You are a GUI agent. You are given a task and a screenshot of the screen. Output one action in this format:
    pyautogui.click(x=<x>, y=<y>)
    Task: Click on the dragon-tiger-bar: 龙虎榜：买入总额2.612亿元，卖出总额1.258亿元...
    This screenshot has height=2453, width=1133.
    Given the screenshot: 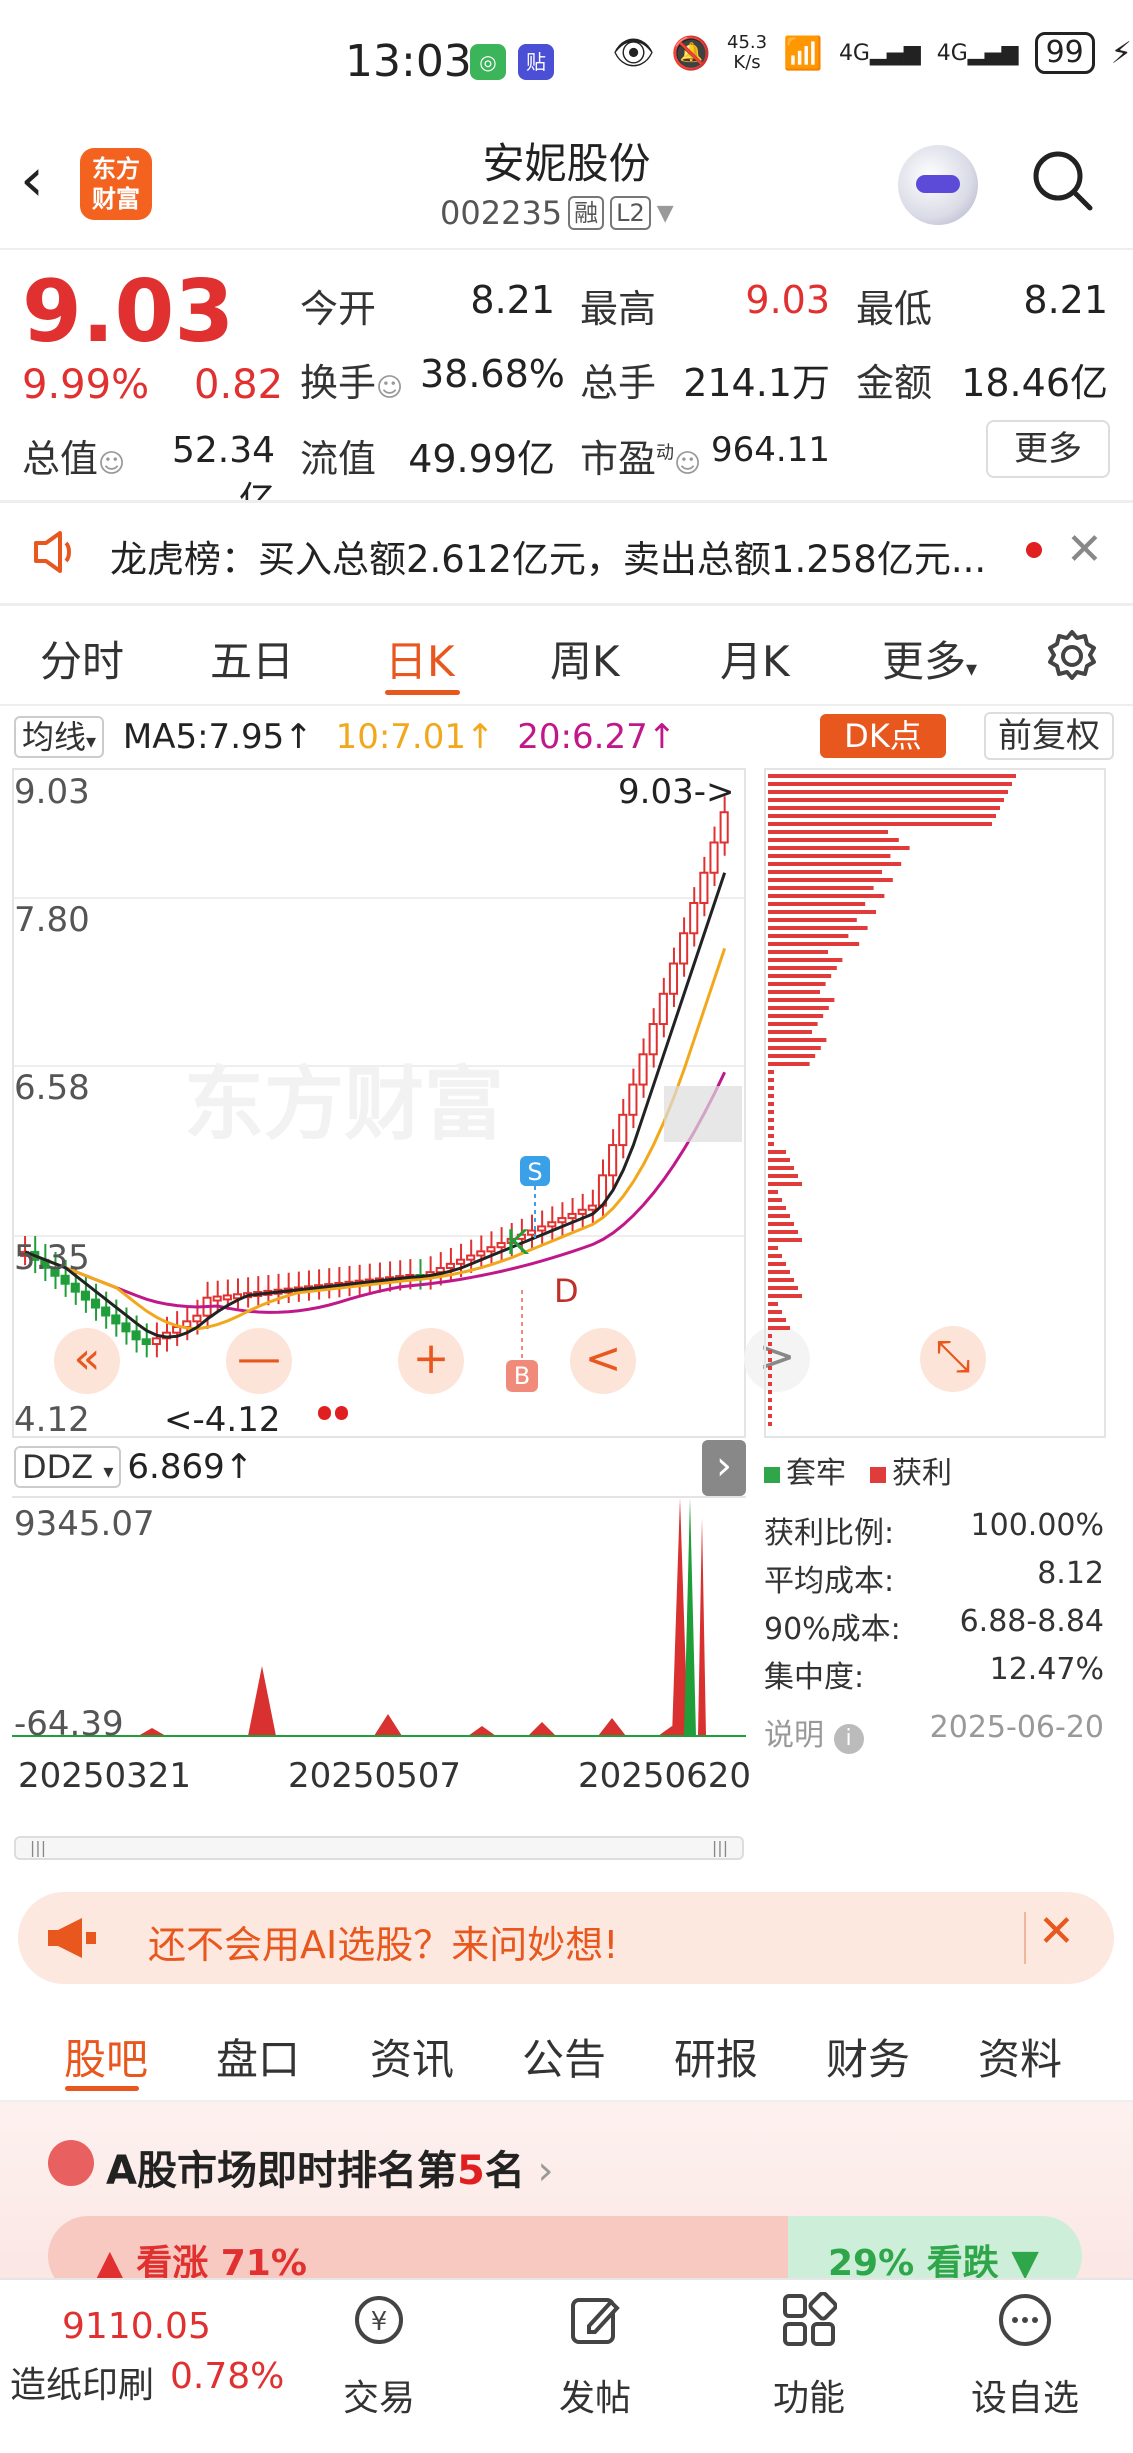 What is the action you would take?
    pyautogui.click(x=566, y=553)
    